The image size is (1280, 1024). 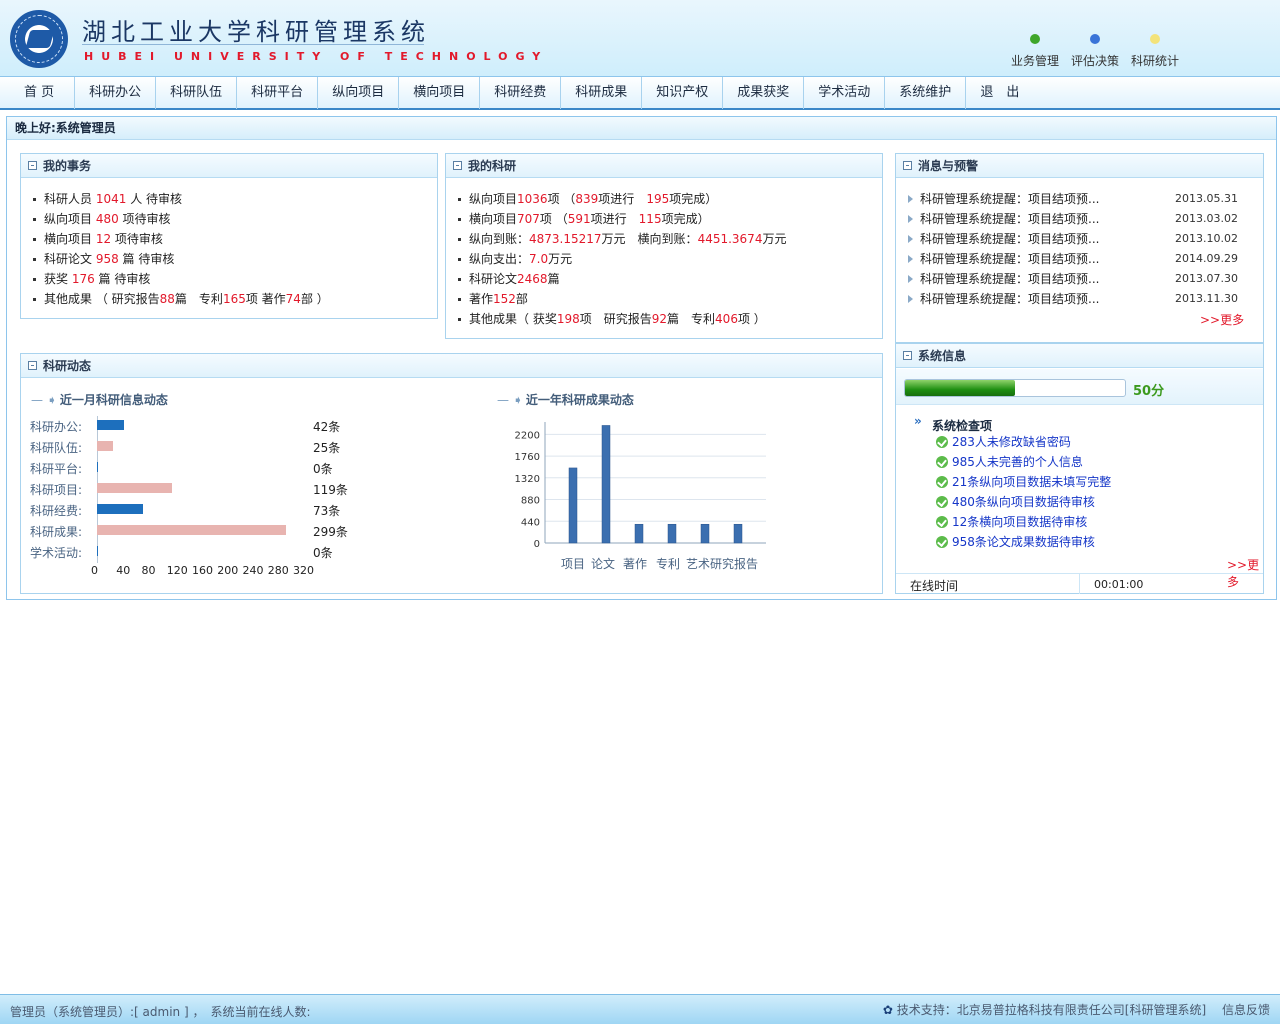 What do you see at coordinates (278, 93) in the screenshot?
I see `nav-item: 科研平台` at bounding box center [278, 93].